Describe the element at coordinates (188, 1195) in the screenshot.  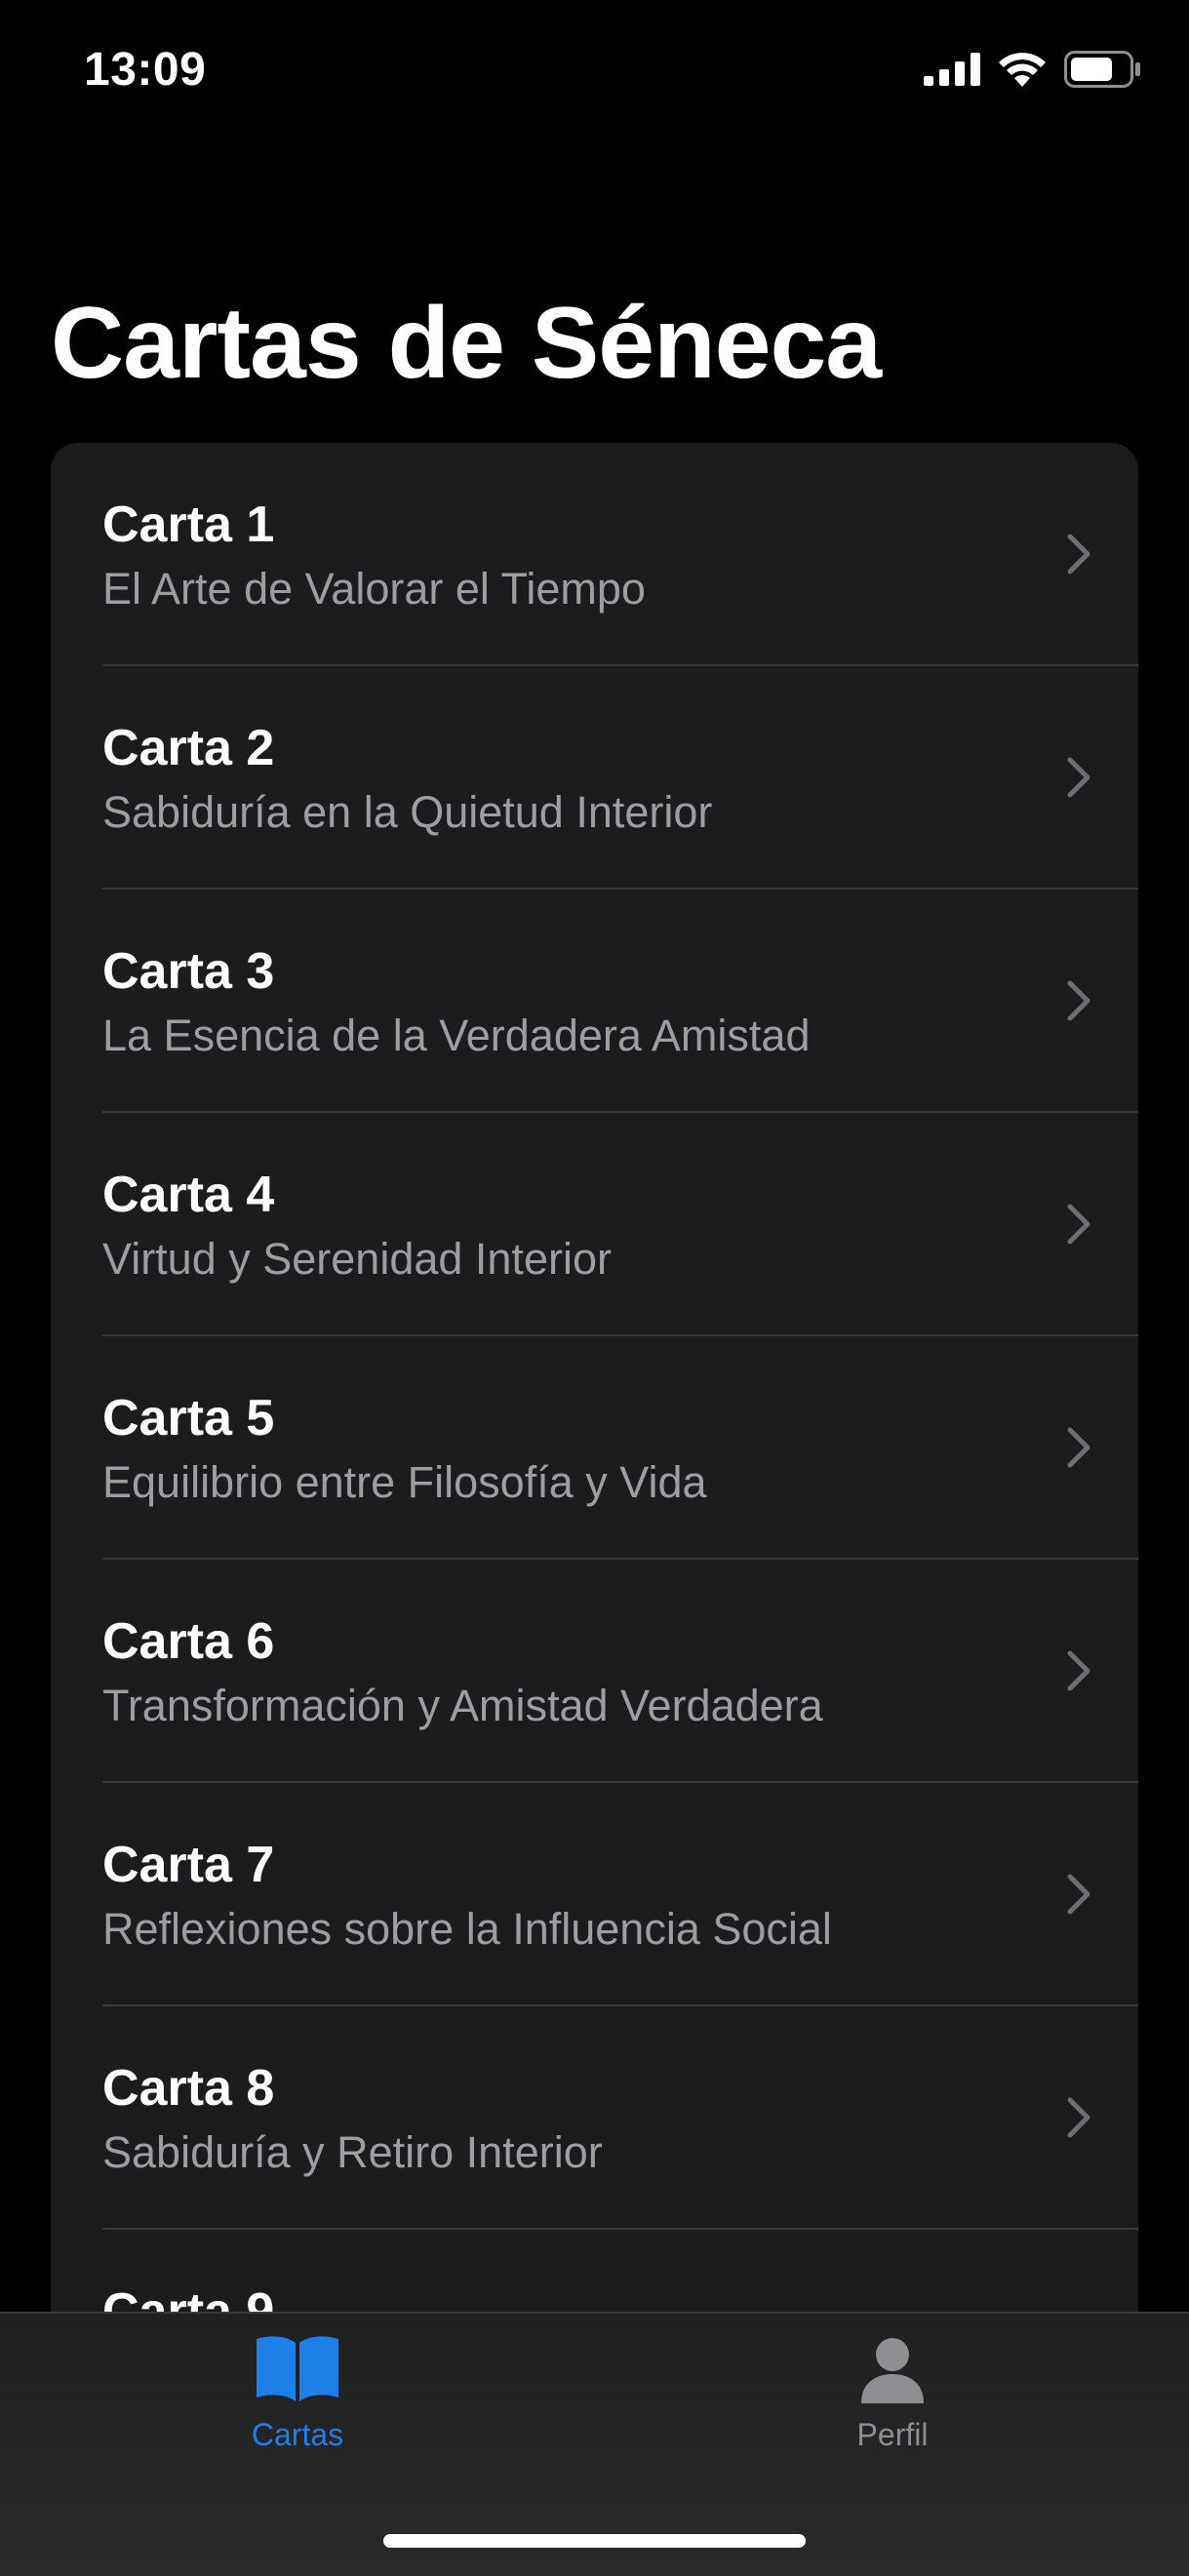
I see `letter-title: Carta 4` at that location.